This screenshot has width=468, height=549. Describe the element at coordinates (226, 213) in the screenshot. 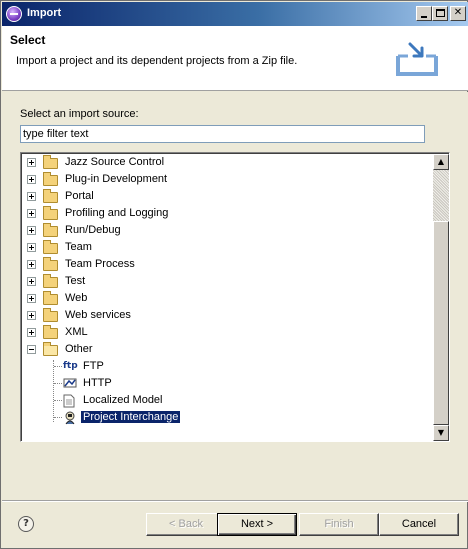

I see `tree-item: Profiling and Logging` at that location.